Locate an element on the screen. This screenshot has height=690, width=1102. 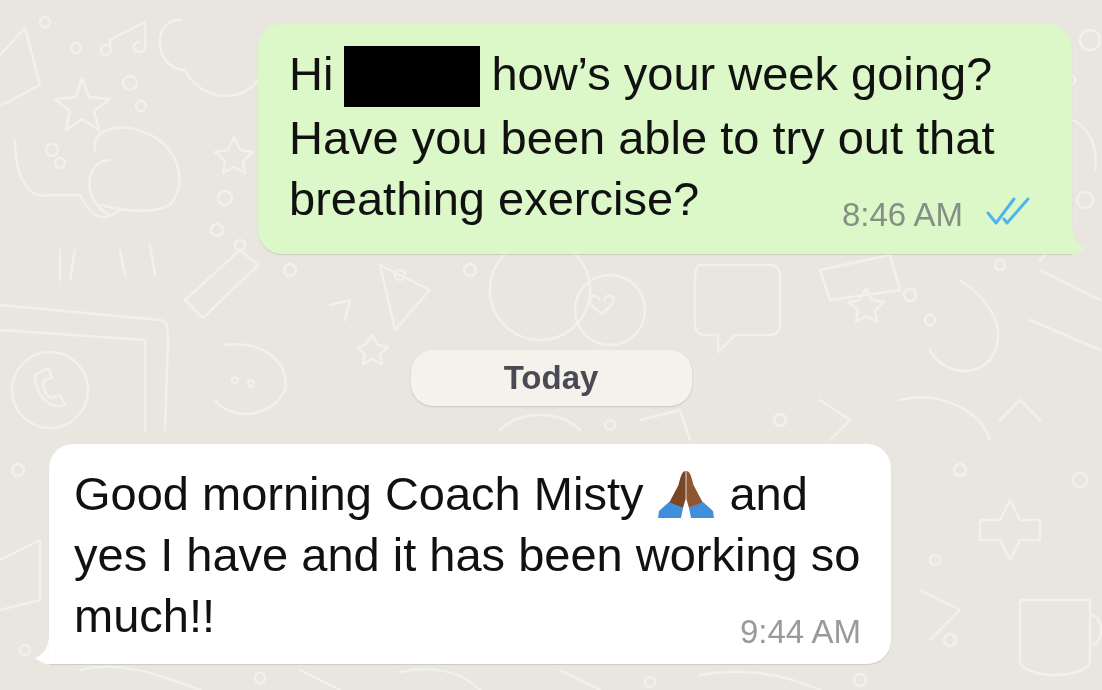
message-text: yes I have and it has been working so is located at coordinates (467, 555).